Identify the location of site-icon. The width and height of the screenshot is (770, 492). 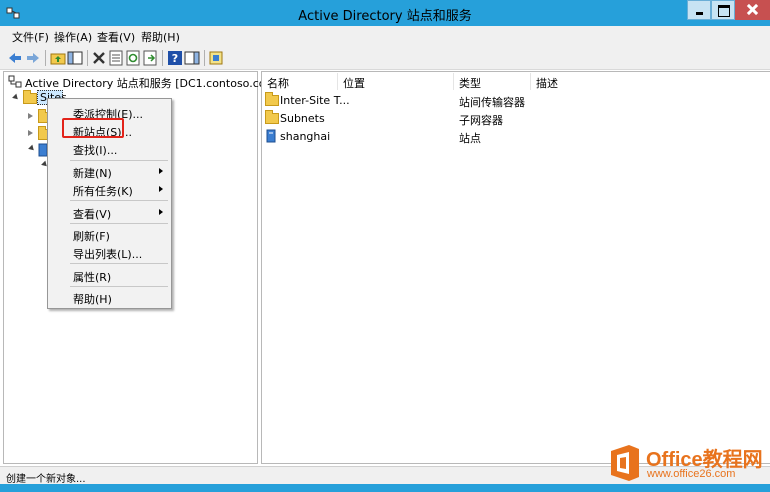
(271, 136).